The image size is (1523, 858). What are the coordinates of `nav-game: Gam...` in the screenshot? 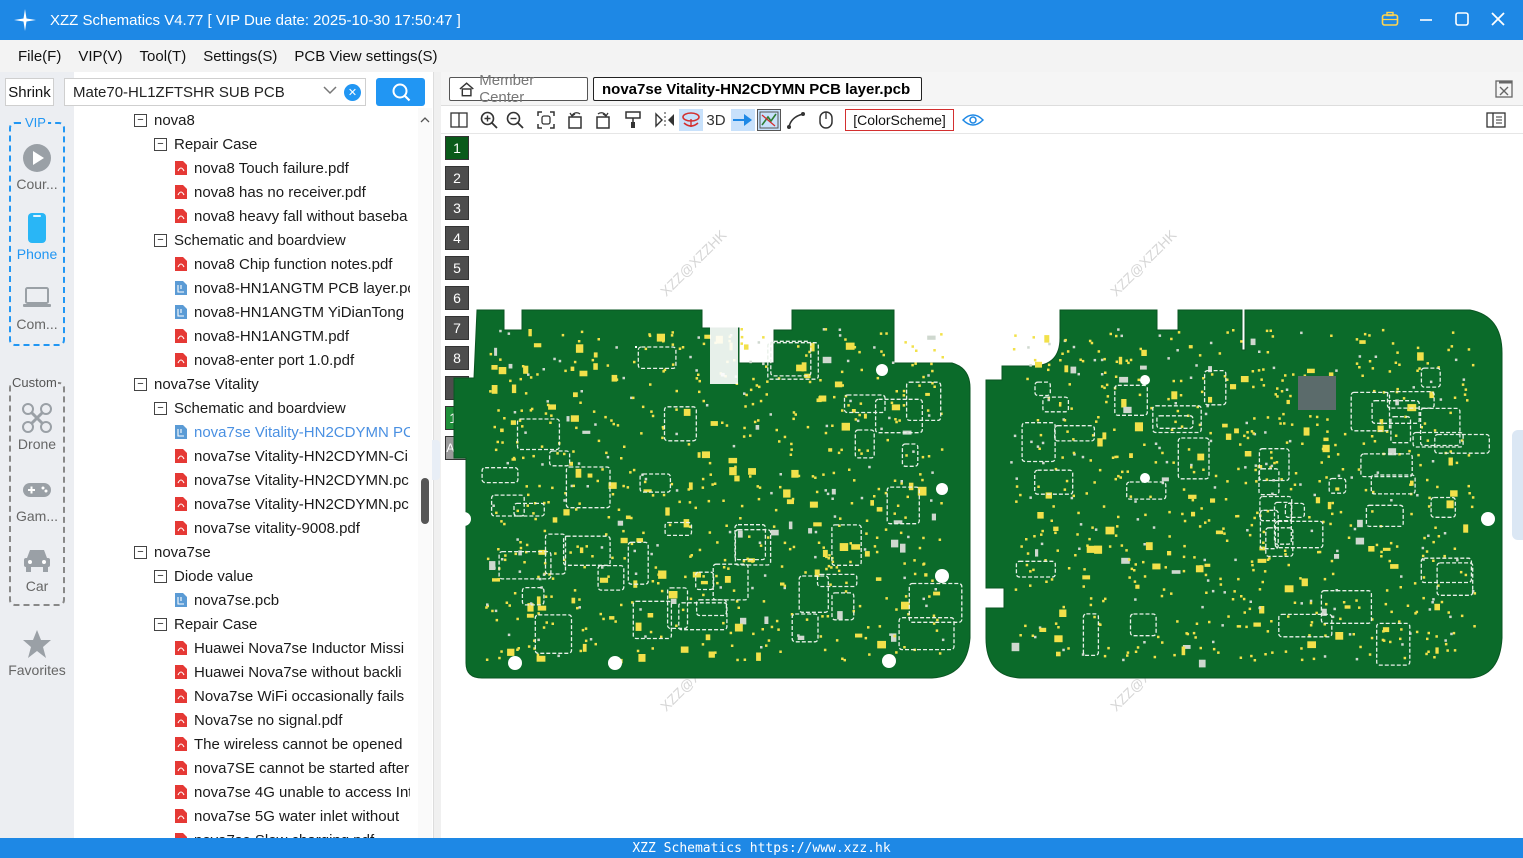 It's located at (37, 499).